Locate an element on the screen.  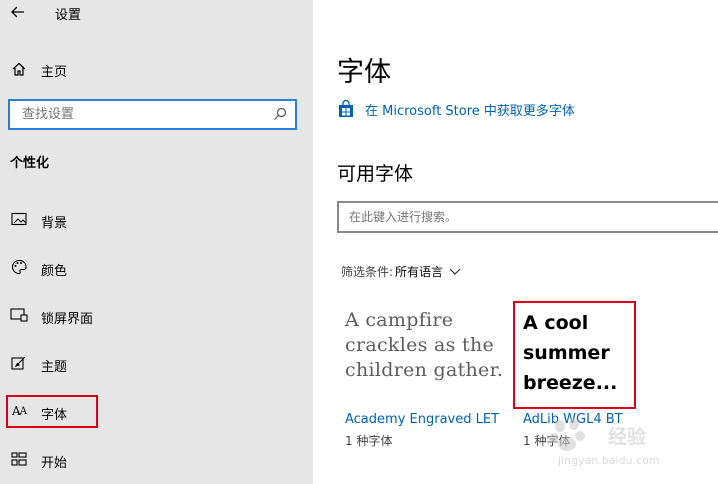
filter-value: 所有语言 is located at coordinates (419, 272).